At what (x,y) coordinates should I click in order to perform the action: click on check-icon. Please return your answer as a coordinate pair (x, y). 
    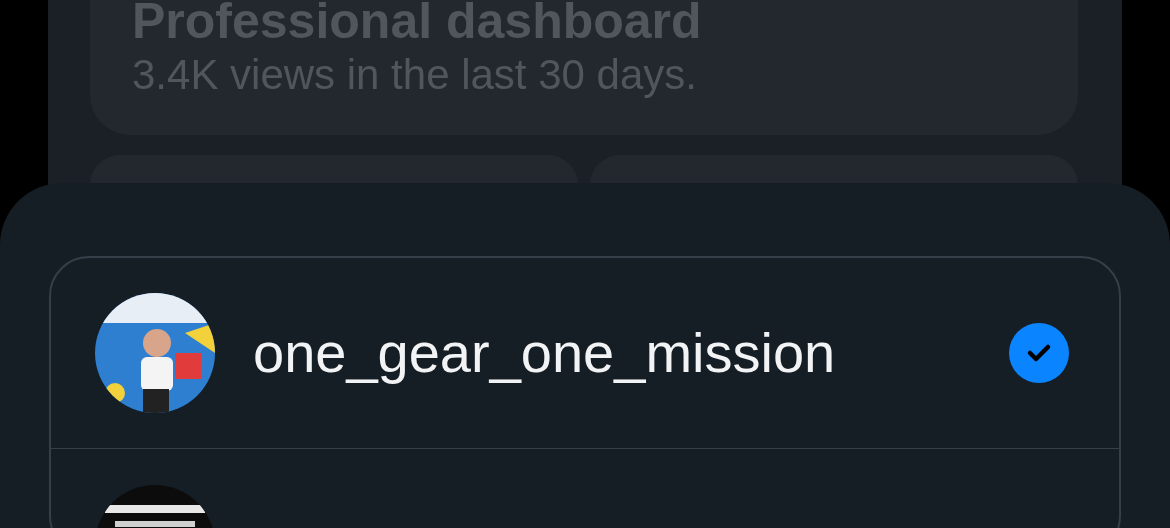
    Looking at the image, I should click on (1039, 353).